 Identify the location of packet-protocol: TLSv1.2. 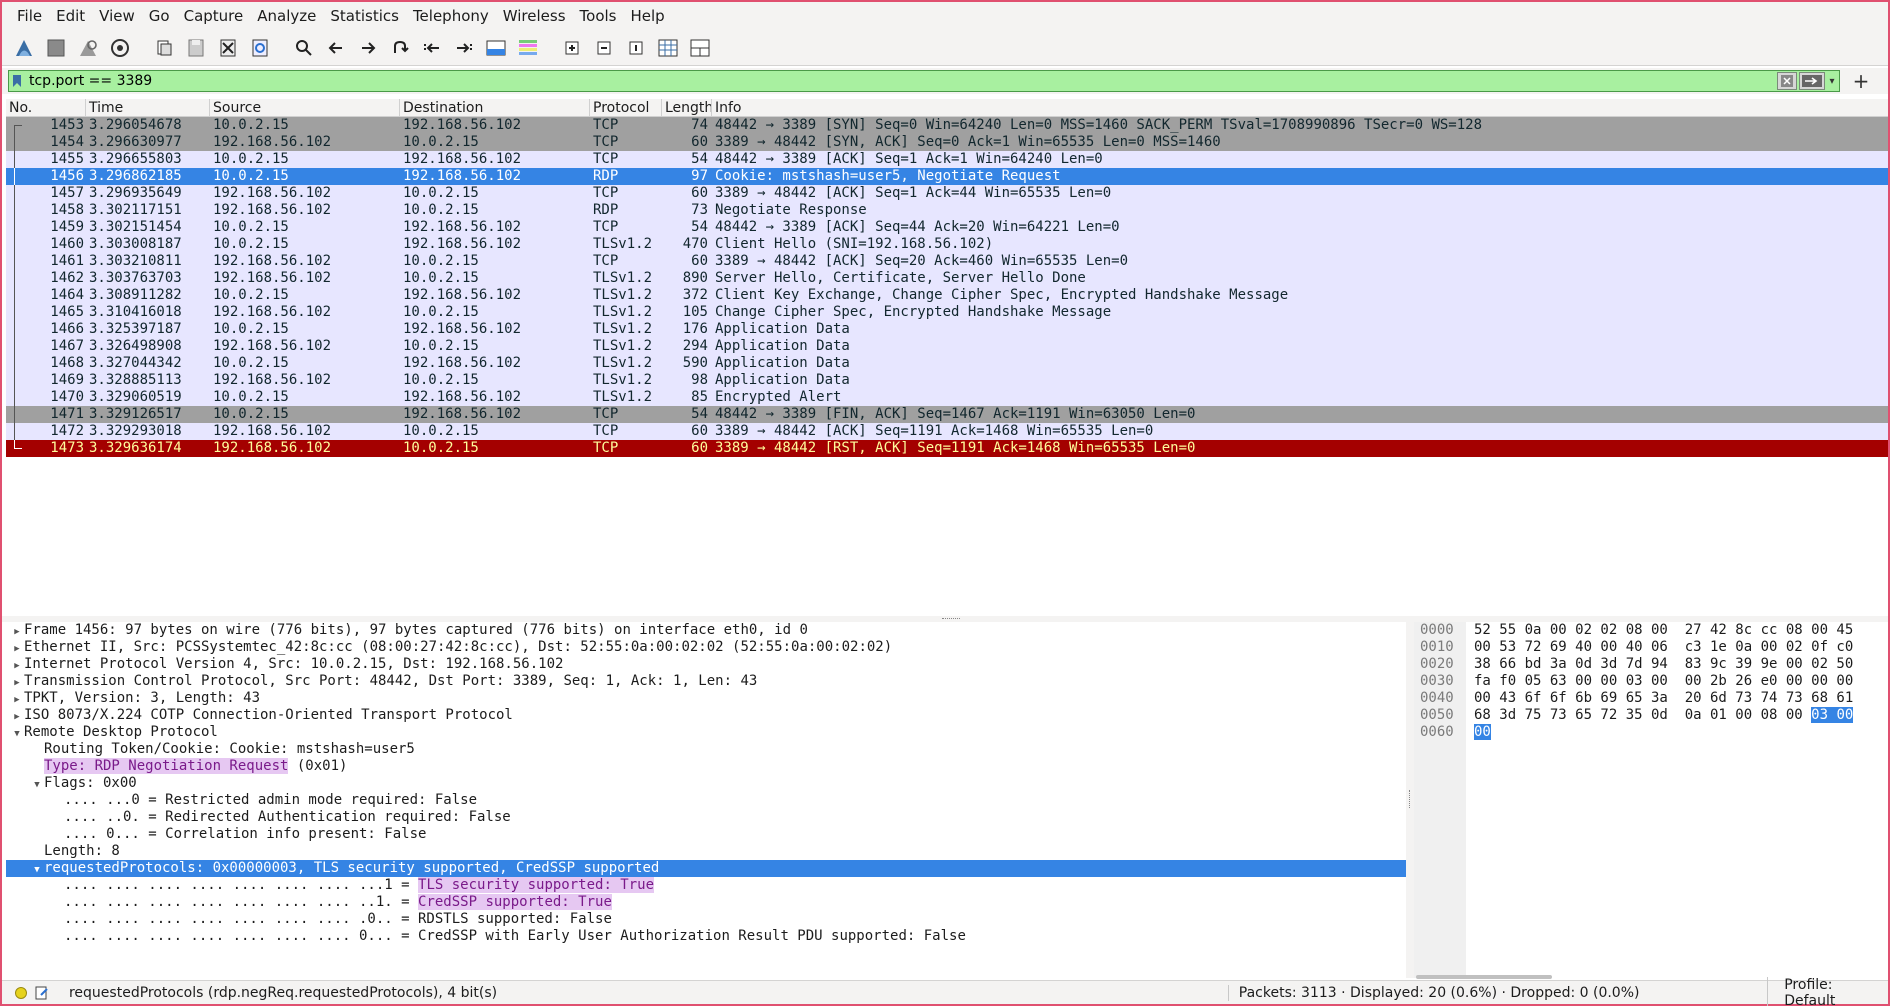
(623, 278).